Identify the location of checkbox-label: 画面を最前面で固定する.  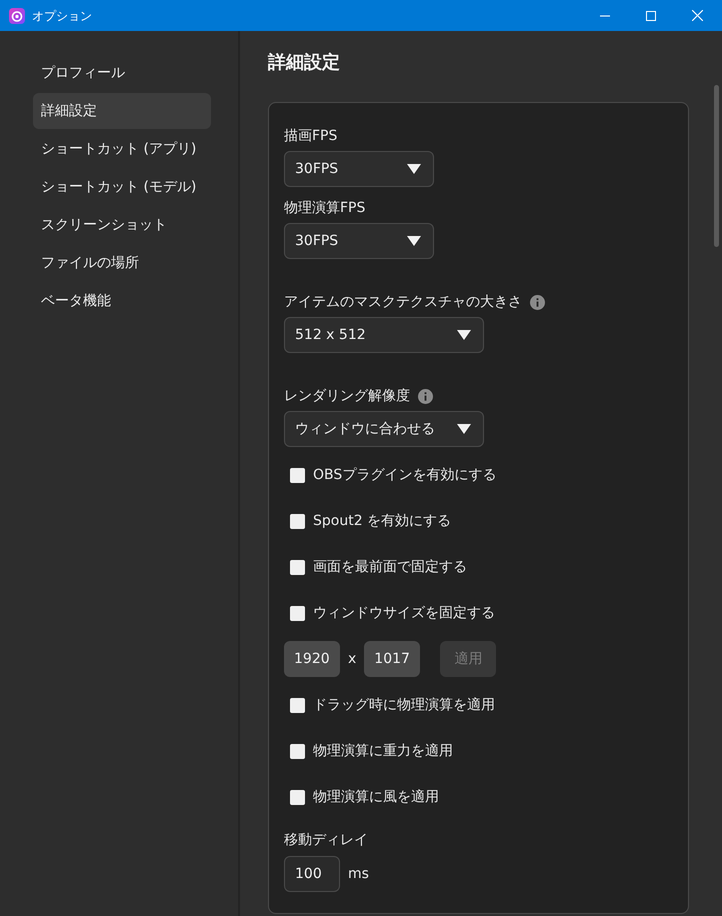
(390, 567).